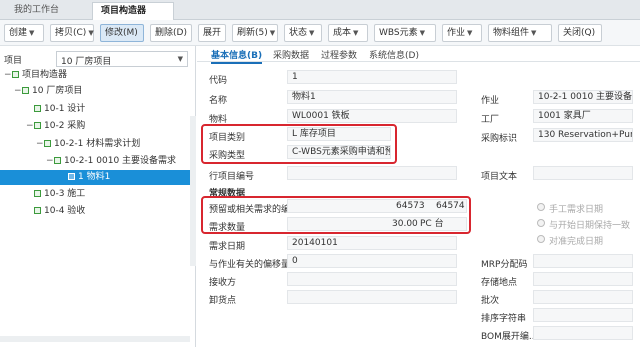 Image resolution: width=640 pixels, height=347 pixels. I want to click on requirement-date-field: 20140101, so click(372, 243).